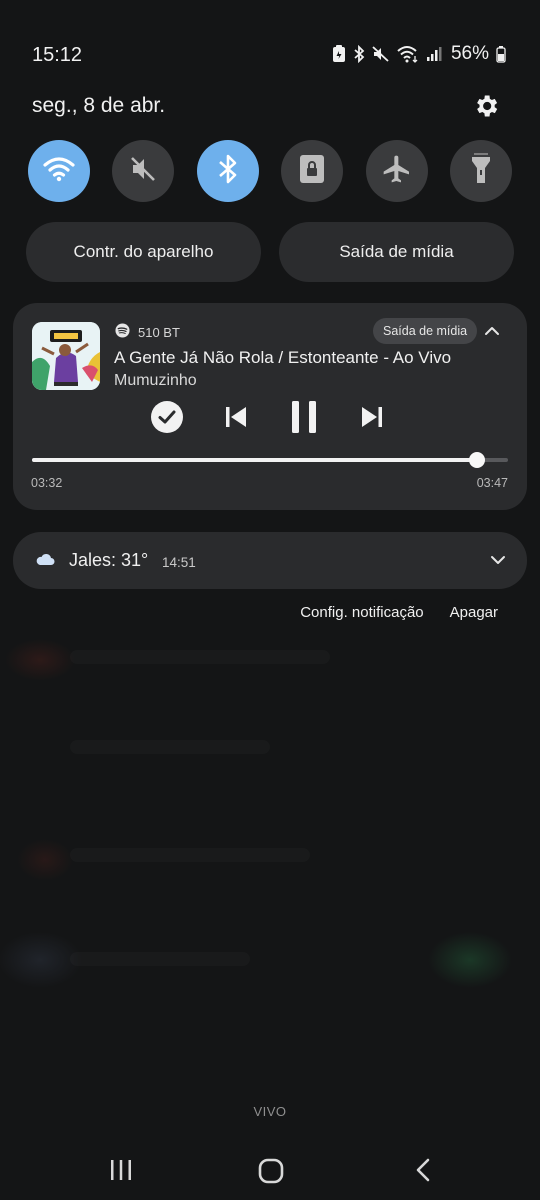 Image resolution: width=540 pixels, height=1200 pixels. Describe the element at coordinates (434, 54) in the screenshot. I see `signal-icon` at that location.